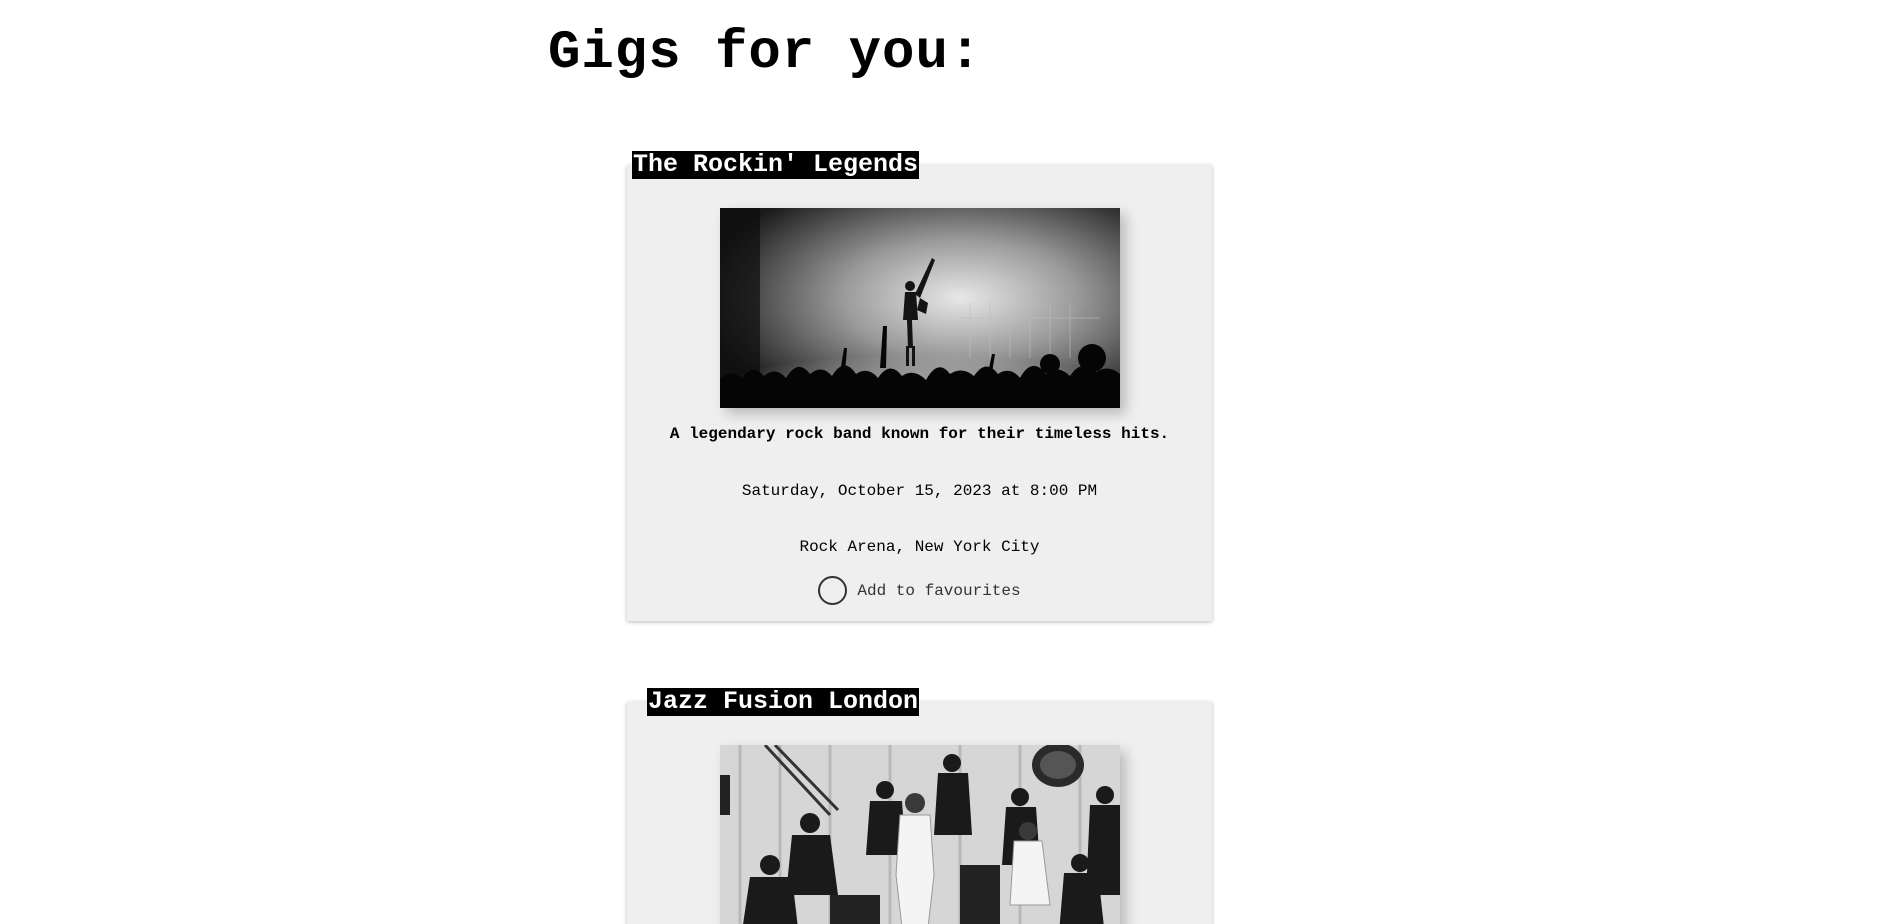 The image size is (1882, 924). I want to click on add-to-favourites-toggle: Add to favourites, so click(919, 590).